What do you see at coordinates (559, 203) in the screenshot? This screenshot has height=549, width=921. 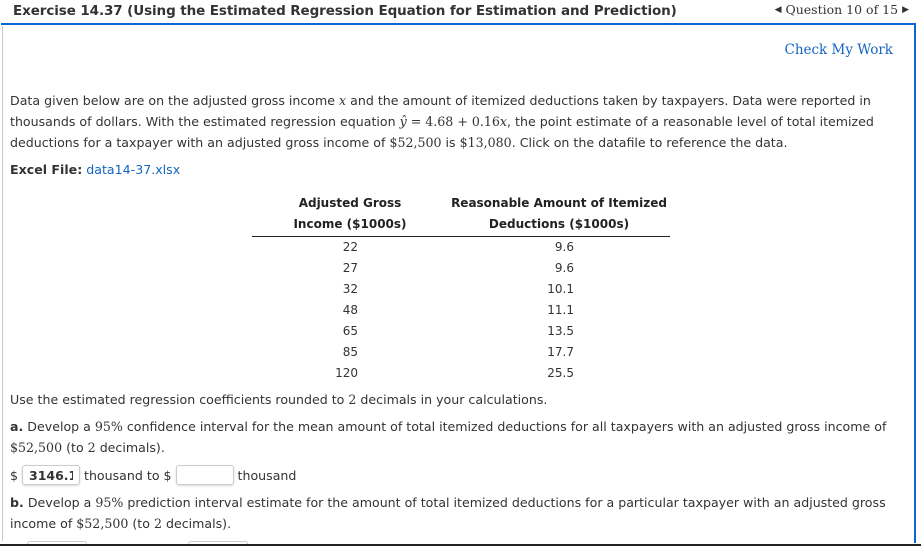 I see `column-header-deductions: Reasonable Amount of Itemized` at bounding box center [559, 203].